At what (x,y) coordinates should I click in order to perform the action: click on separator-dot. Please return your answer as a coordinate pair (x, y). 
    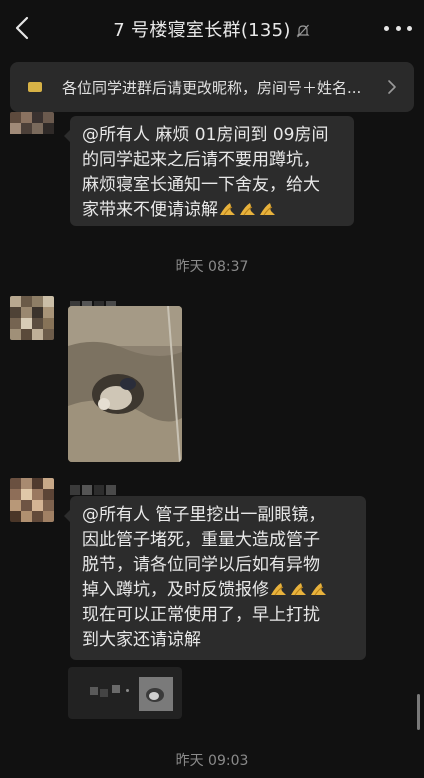
    Looking at the image, I should click on (127, 690).